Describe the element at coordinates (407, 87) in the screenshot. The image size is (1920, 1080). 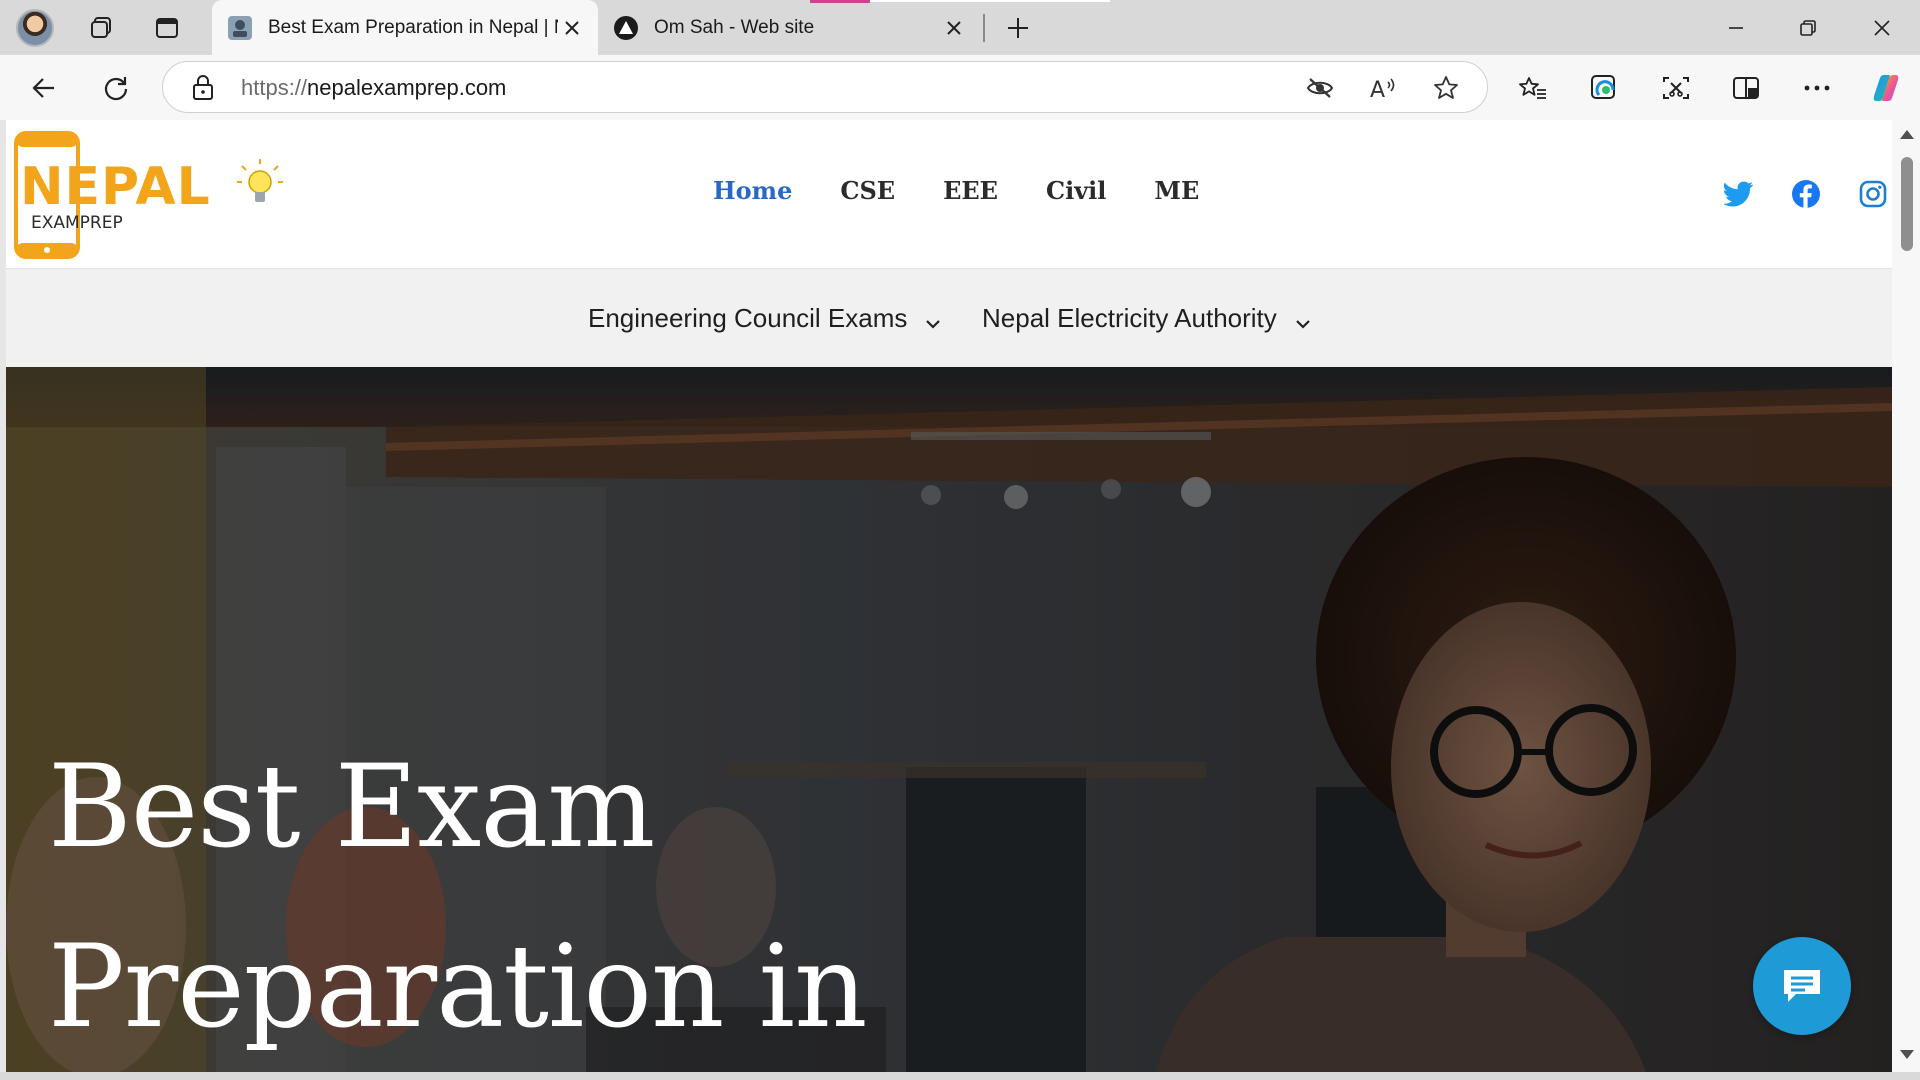
I see `url-host: nepalexamprep.com` at that location.